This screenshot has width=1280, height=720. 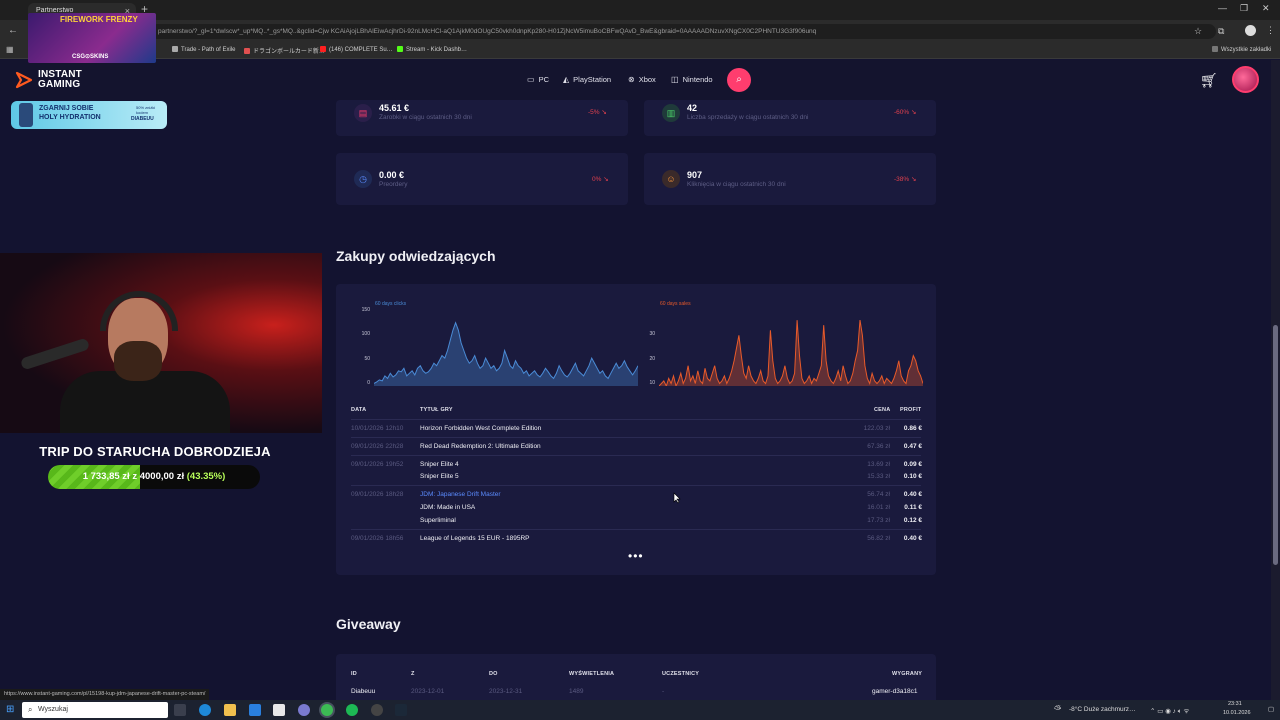 I want to click on game-title: JDM: Made in USA, so click(x=447, y=507).